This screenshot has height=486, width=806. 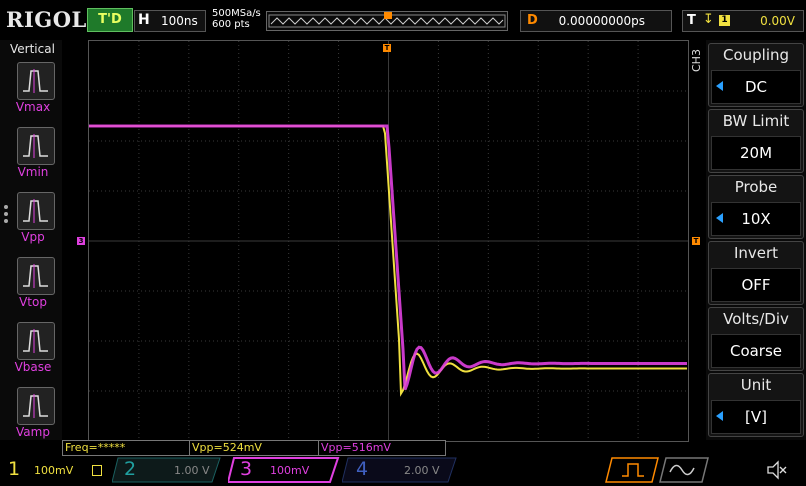 I want to click on trigger-label: T, so click(x=691, y=20).